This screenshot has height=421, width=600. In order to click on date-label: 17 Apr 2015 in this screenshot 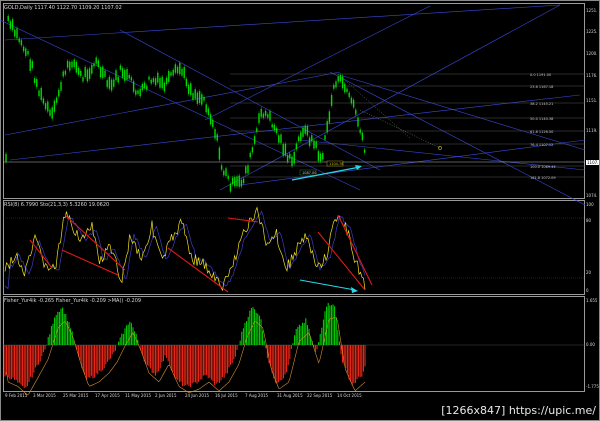, I will do `click(107, 395)`.